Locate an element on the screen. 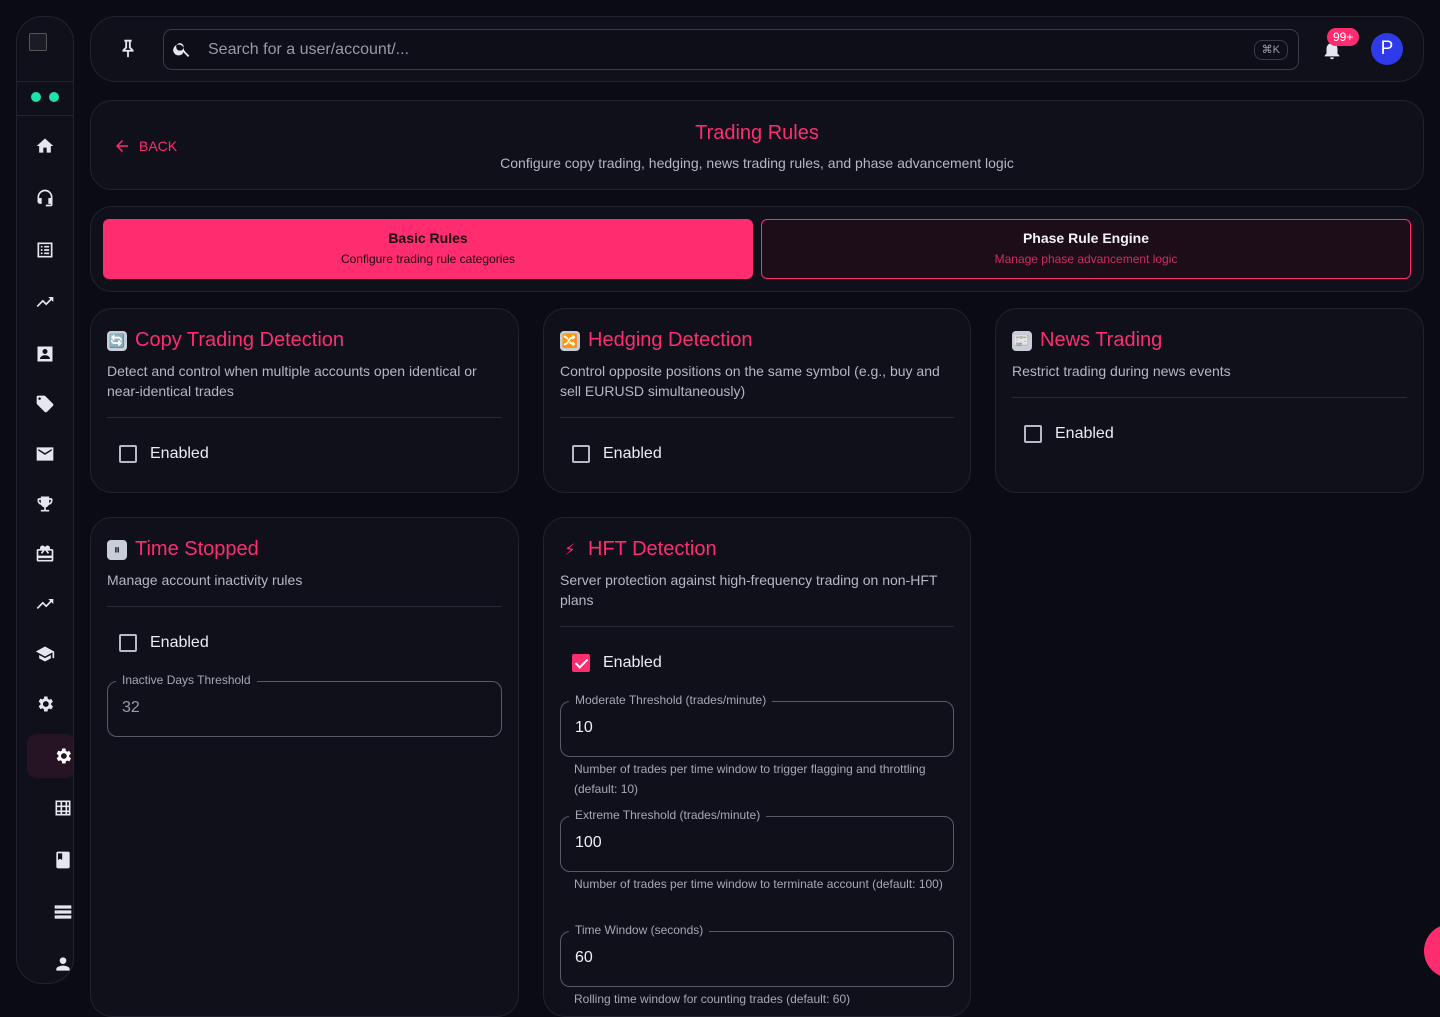 The image size is (1440, 1017). time-window-field: Time Window (seconds) 60 is located at coordinates (757, 955).